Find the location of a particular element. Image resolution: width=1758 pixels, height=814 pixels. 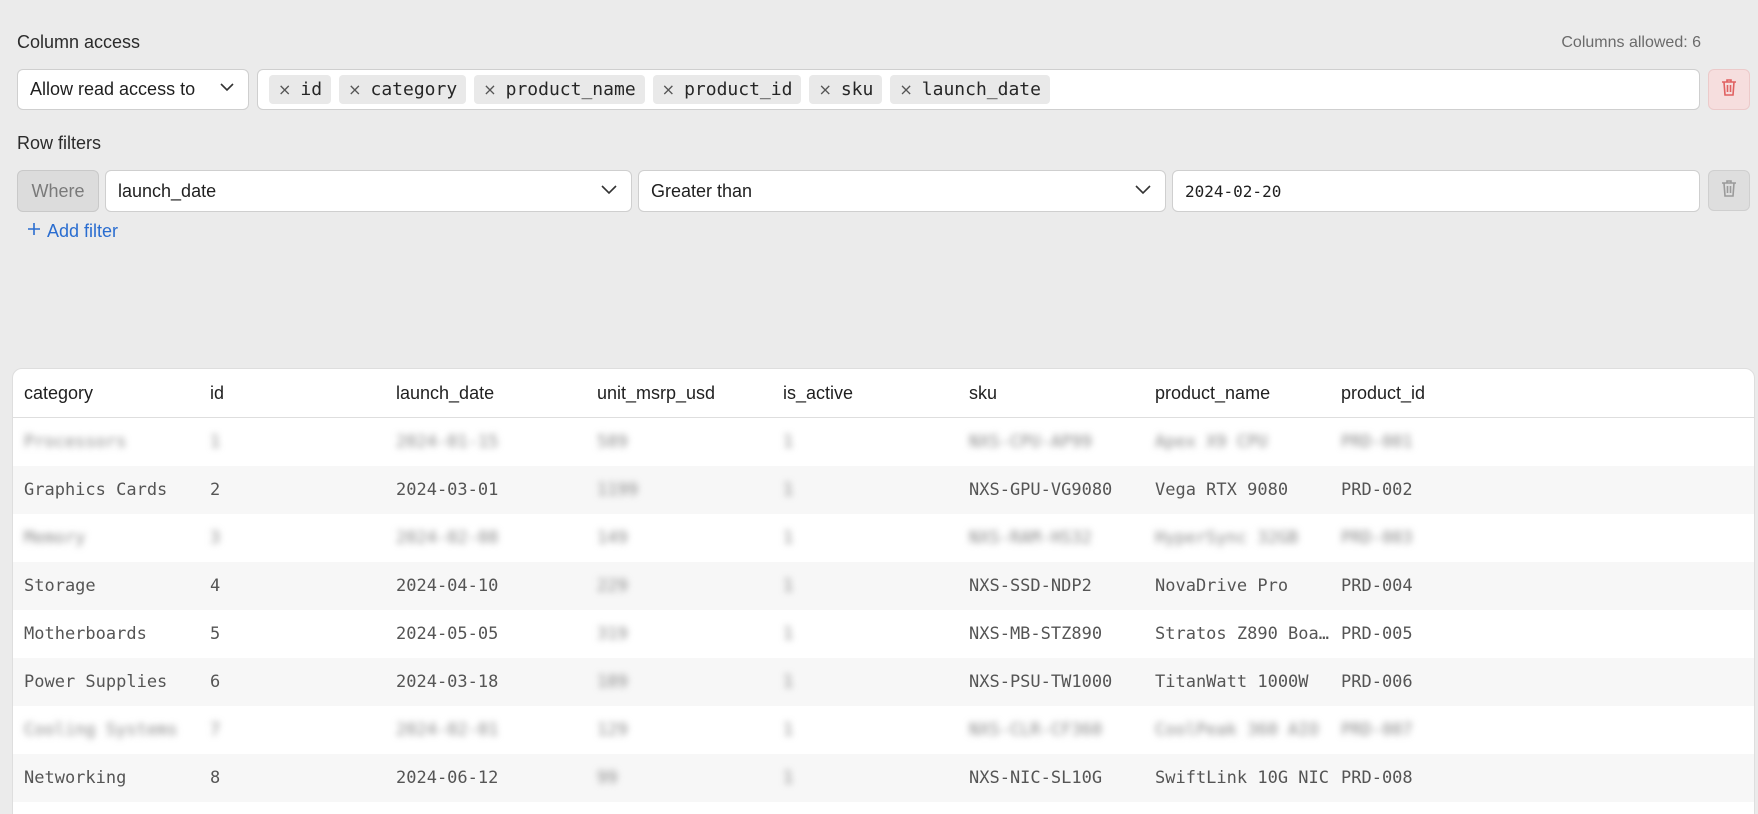

cell-category: Memory is located at coordinates (55, 538).